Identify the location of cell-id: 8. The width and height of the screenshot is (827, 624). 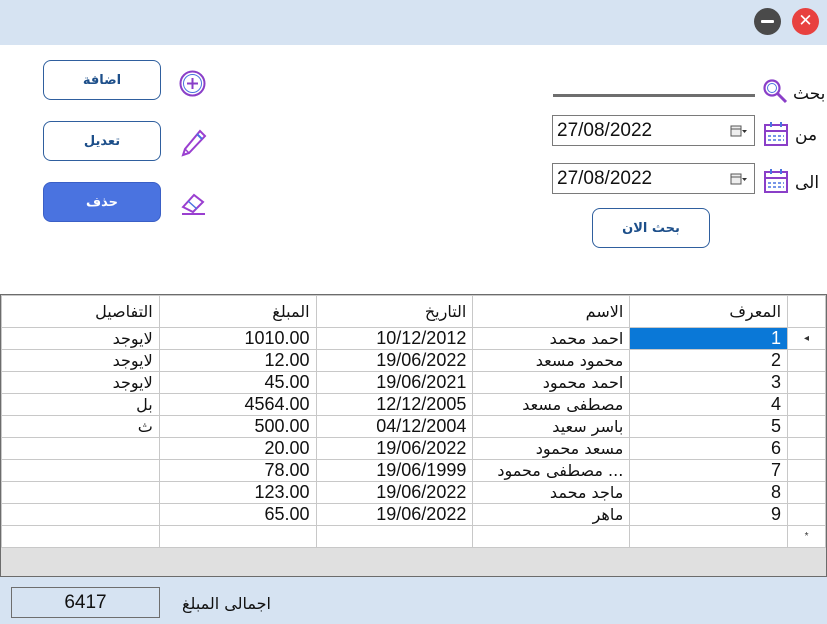
(709, 492).